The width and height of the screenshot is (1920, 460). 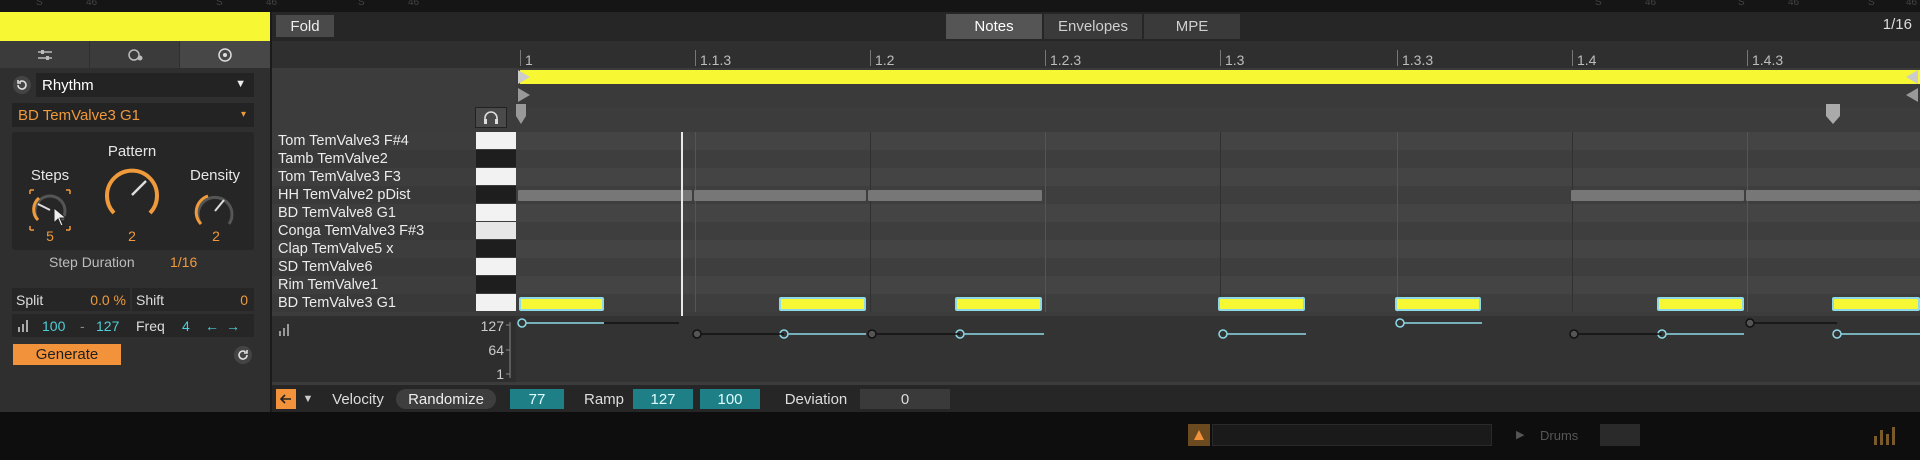 What do you see at coordinates (233, 326) in the screenshot?
I see `arrow-right-icon: →` at bounding box center [233, 326].